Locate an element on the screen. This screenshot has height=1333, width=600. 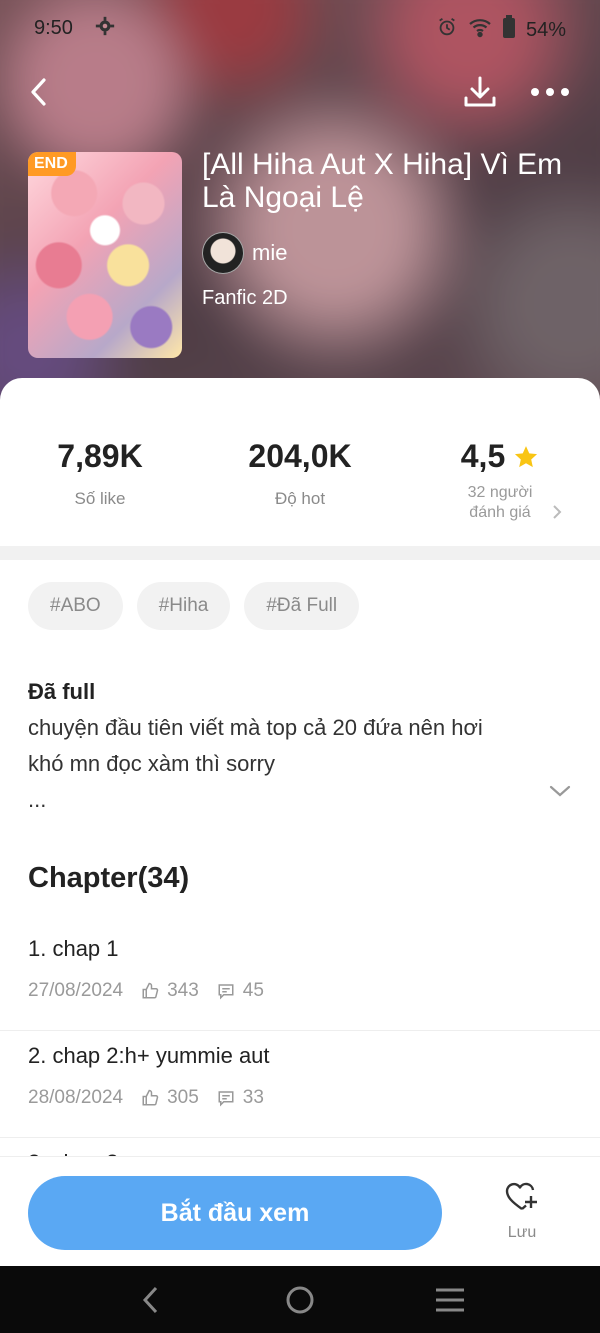
save-button: Lưu is located at coordinates (522, 1211).